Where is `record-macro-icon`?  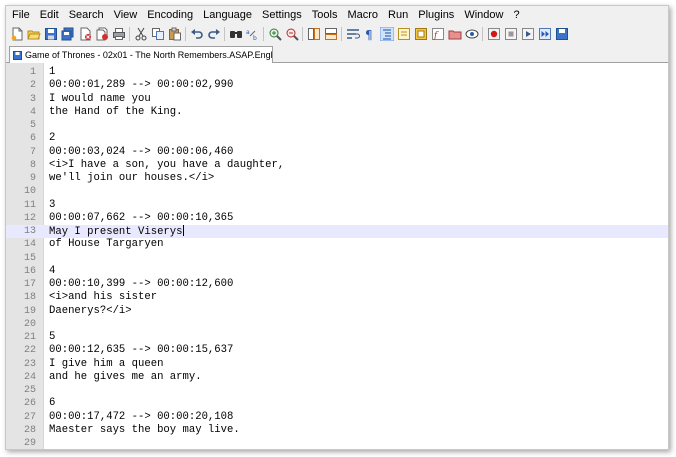
record-macro-icon is located at coordinates (493, 34).